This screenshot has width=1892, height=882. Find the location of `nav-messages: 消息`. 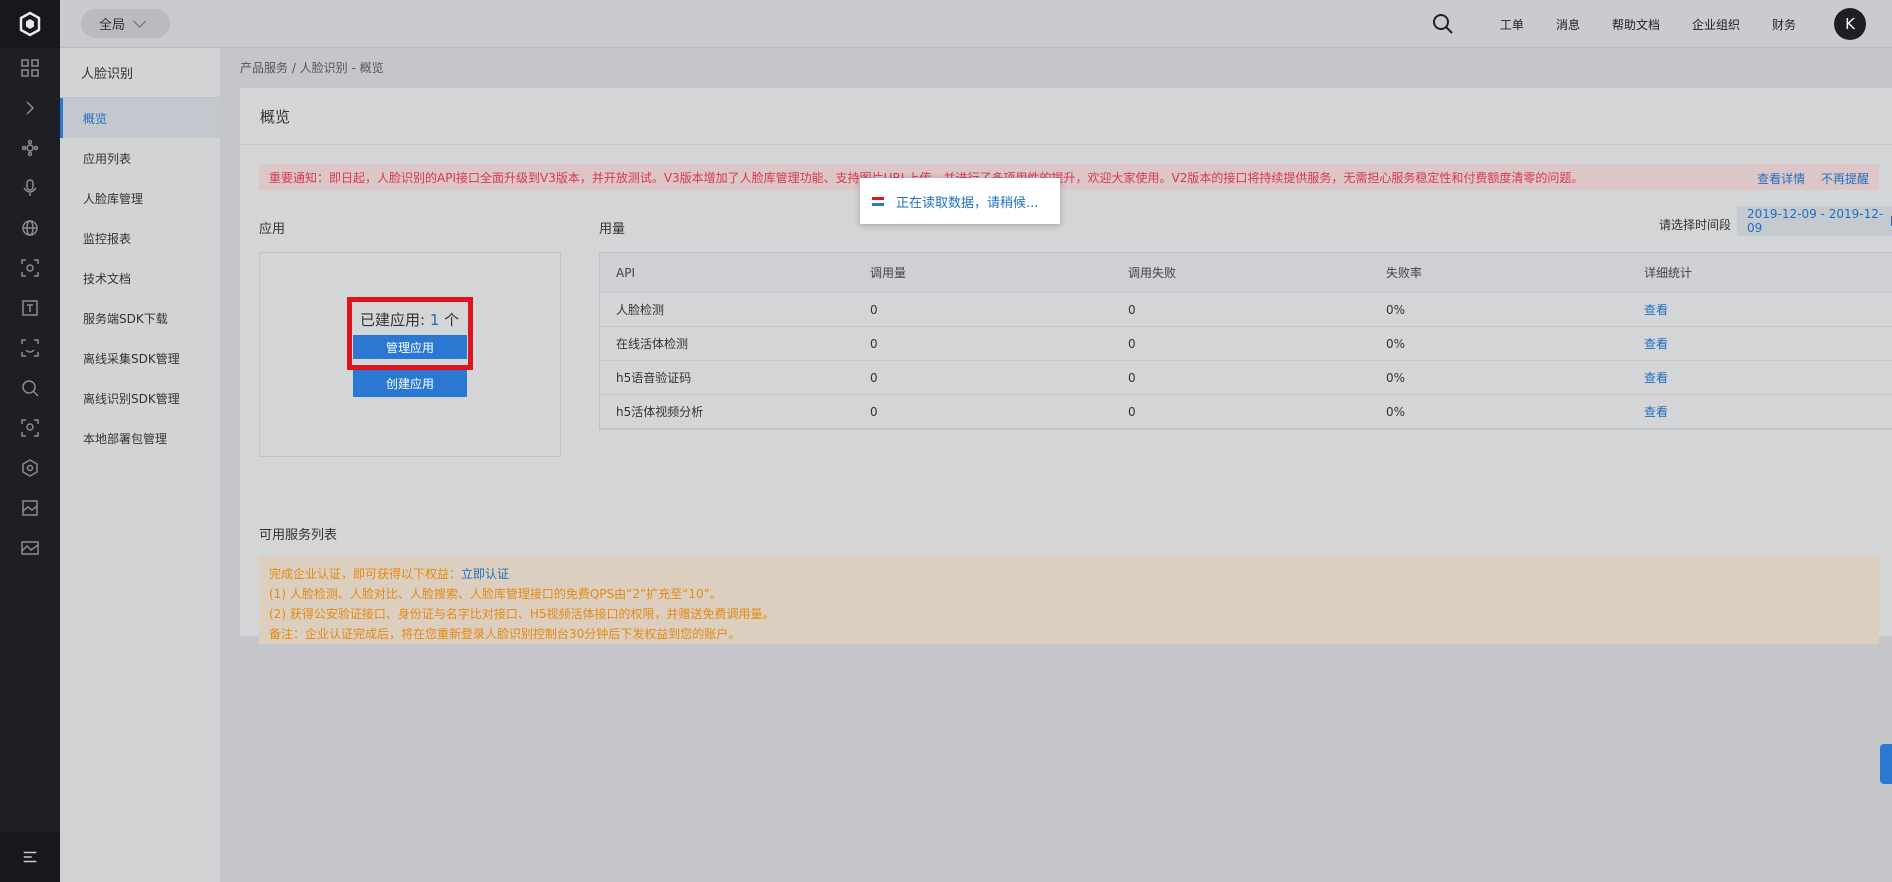

nav-messages: 消息 is located at coordinates (1568, 24).